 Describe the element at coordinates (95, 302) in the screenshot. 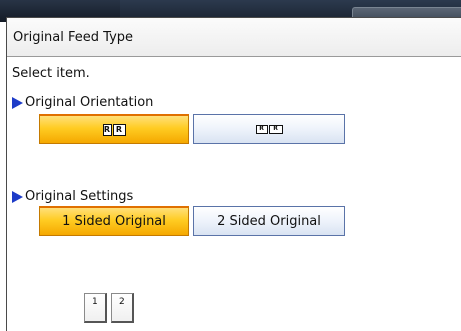

I see `page-number: 1` at that location.